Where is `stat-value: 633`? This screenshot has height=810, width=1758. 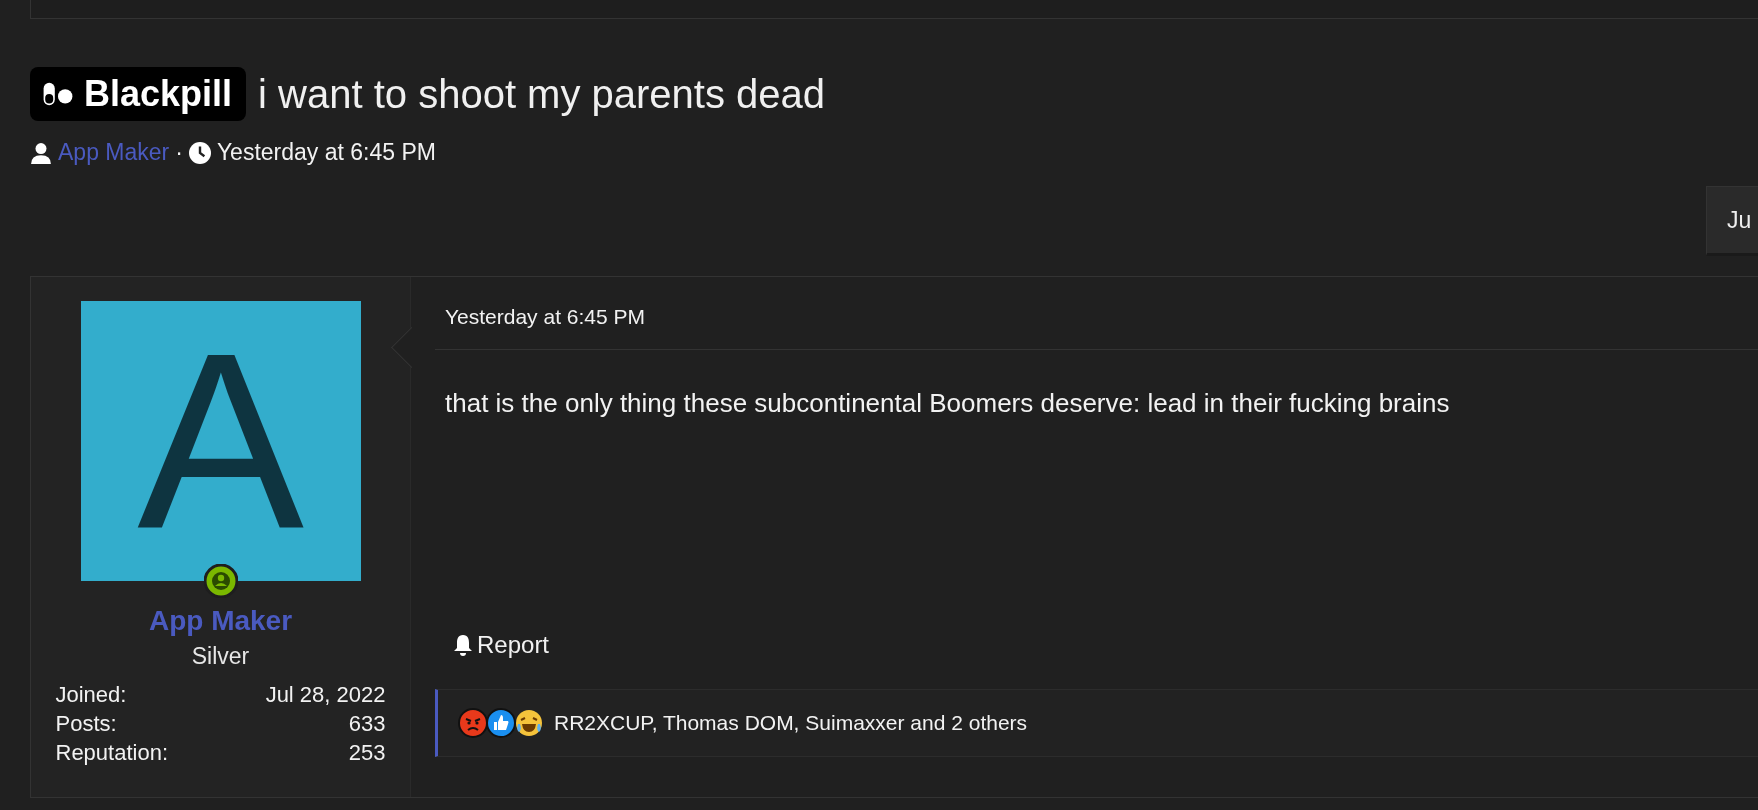
stat-value: 633 is located at coordinates (366, 724).